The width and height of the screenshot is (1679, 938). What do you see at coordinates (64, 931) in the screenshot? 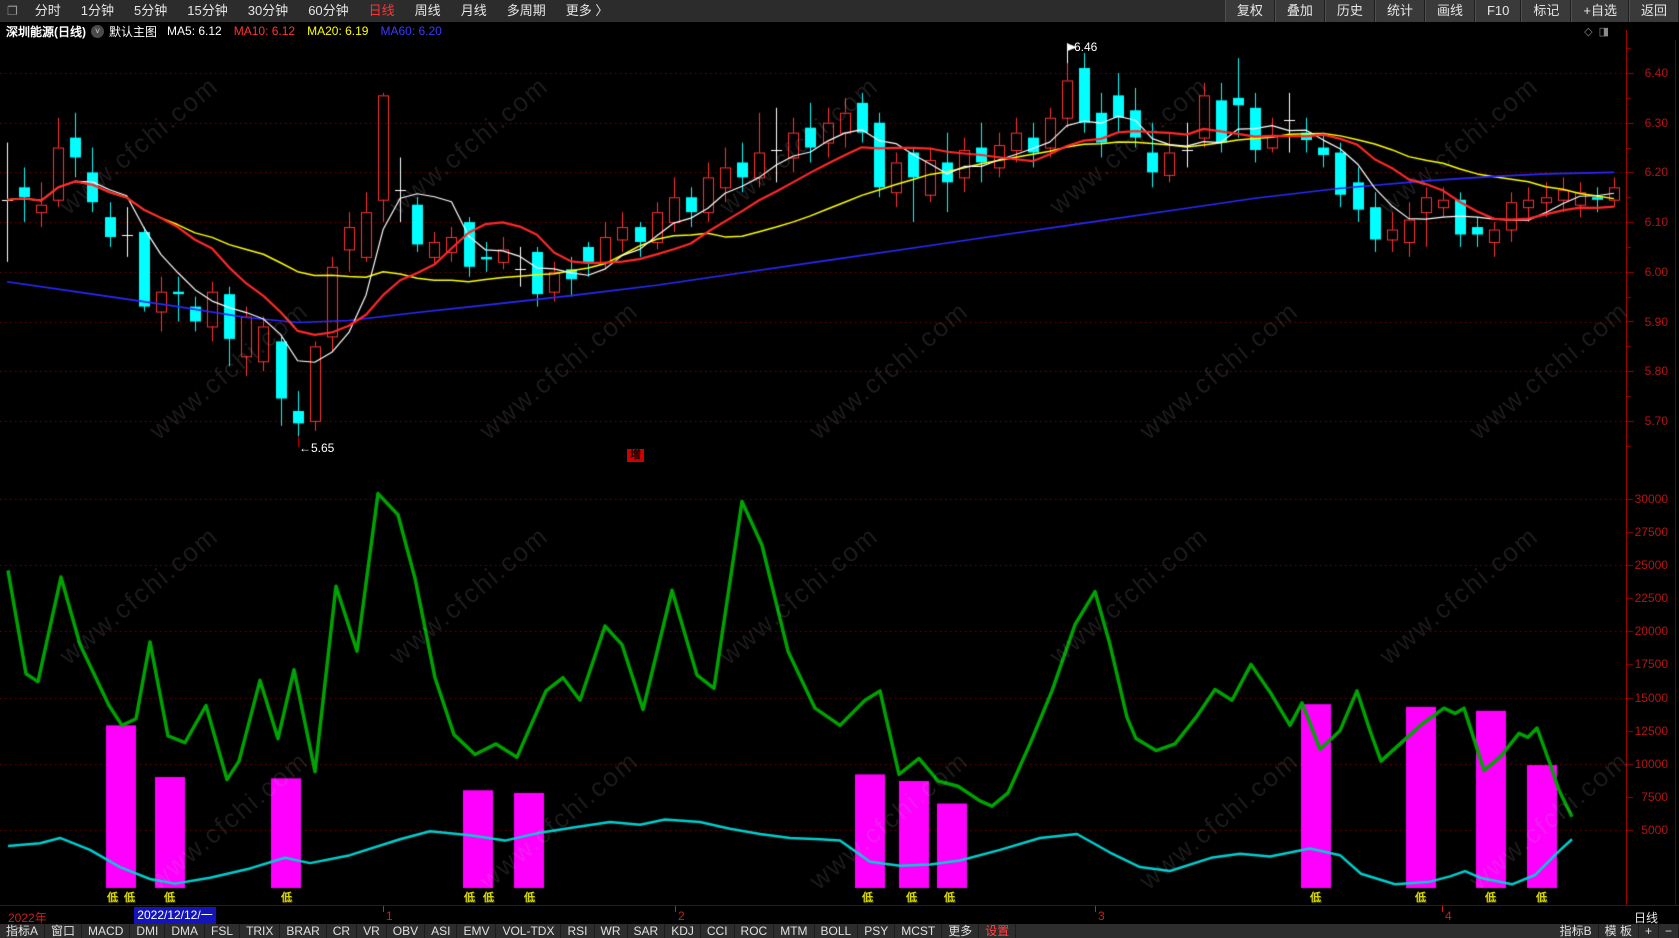
I see `indicator-tab: 窗口` at bounding box center [64, 931].